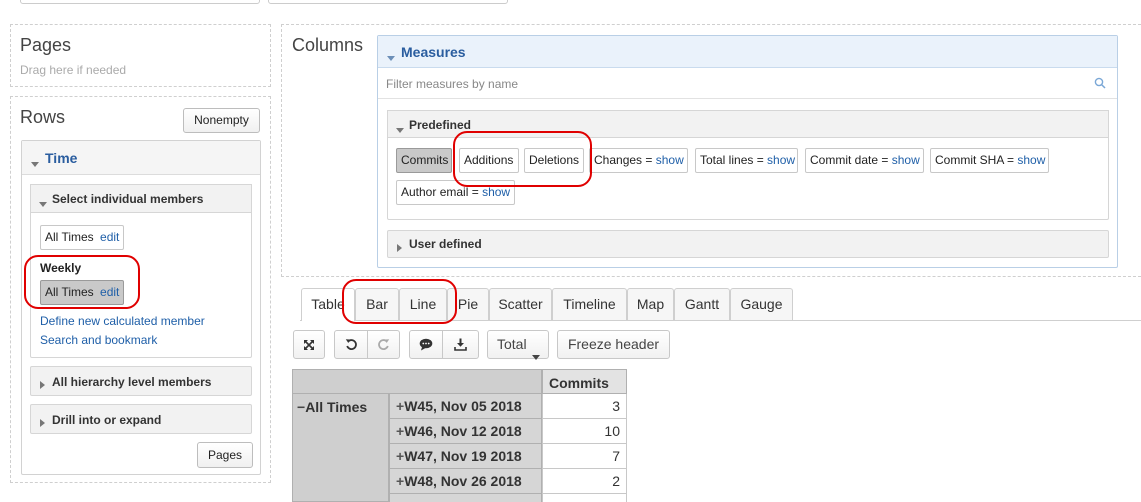 This screenshot has height=502, width=1141. What do you see at coordinates (377, 304) in the screenshot?
I see `tab-bar: Bar` at bounding box center [377, 304].